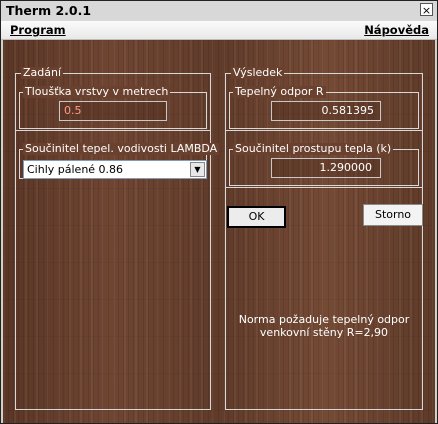 The image size is (438, 424). I want to click on norm-note-line1: Norma požaduje tepelný odpor, so click(324, 319).